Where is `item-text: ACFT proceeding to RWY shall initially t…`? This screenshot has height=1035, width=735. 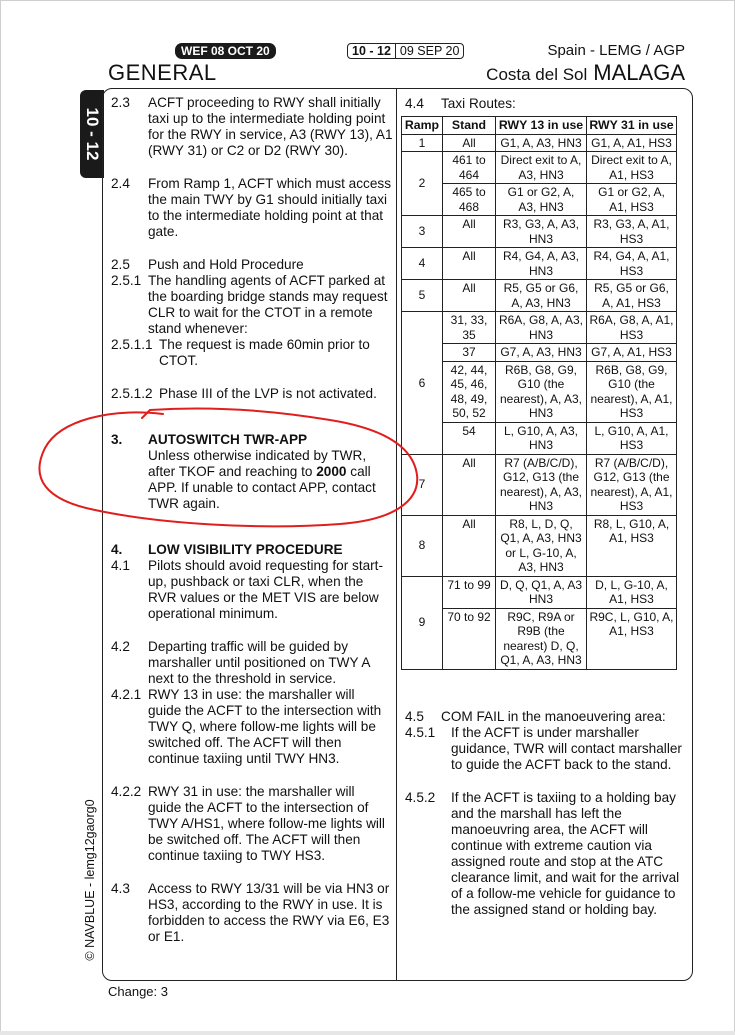 item-text: ACFT proceeding to RWY shall initially t… is located at coordinates (270, 126).